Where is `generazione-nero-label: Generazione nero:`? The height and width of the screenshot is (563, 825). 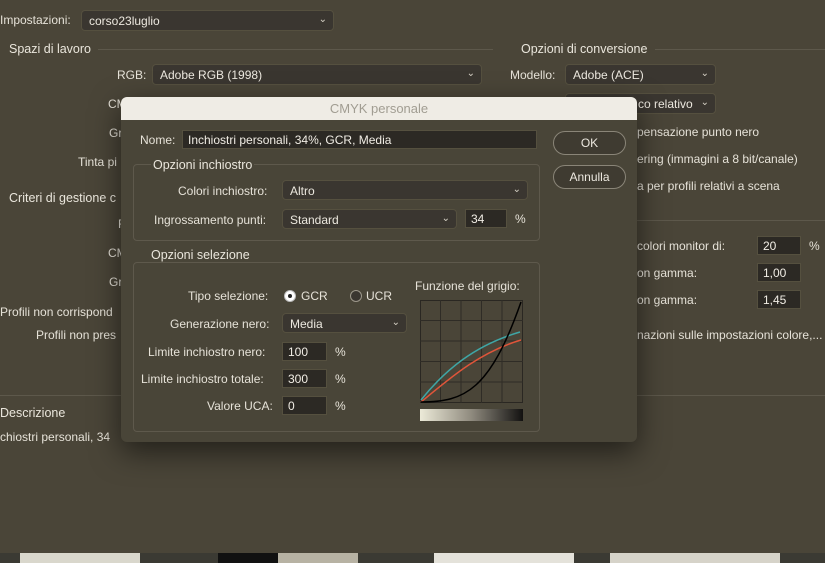 generazione-nero-label: Generazione nero: is located at coordinates (220, 324).